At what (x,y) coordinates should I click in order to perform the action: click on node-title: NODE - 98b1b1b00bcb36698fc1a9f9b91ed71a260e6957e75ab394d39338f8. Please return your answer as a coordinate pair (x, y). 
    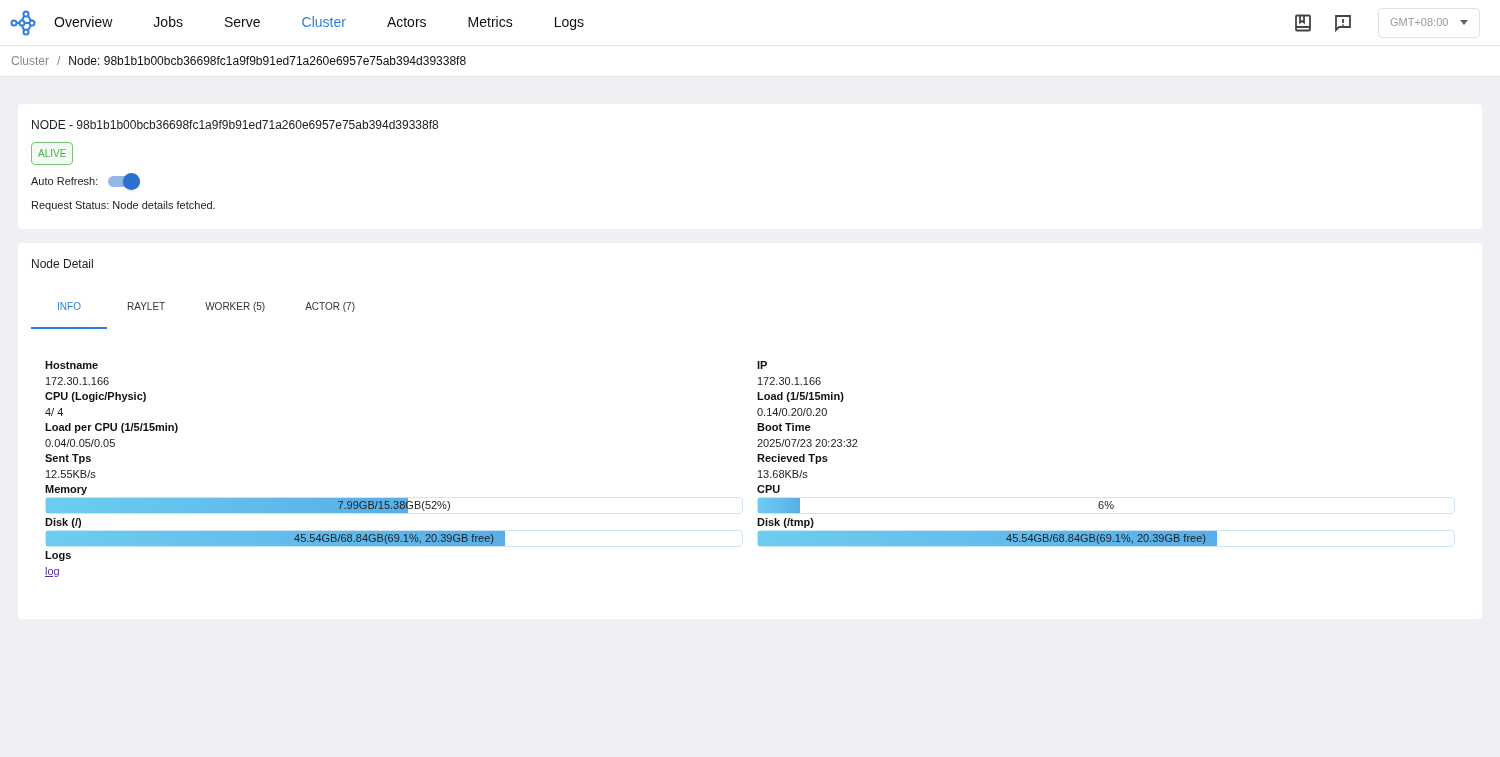
    Looking at the image, I should click on (235, 125).